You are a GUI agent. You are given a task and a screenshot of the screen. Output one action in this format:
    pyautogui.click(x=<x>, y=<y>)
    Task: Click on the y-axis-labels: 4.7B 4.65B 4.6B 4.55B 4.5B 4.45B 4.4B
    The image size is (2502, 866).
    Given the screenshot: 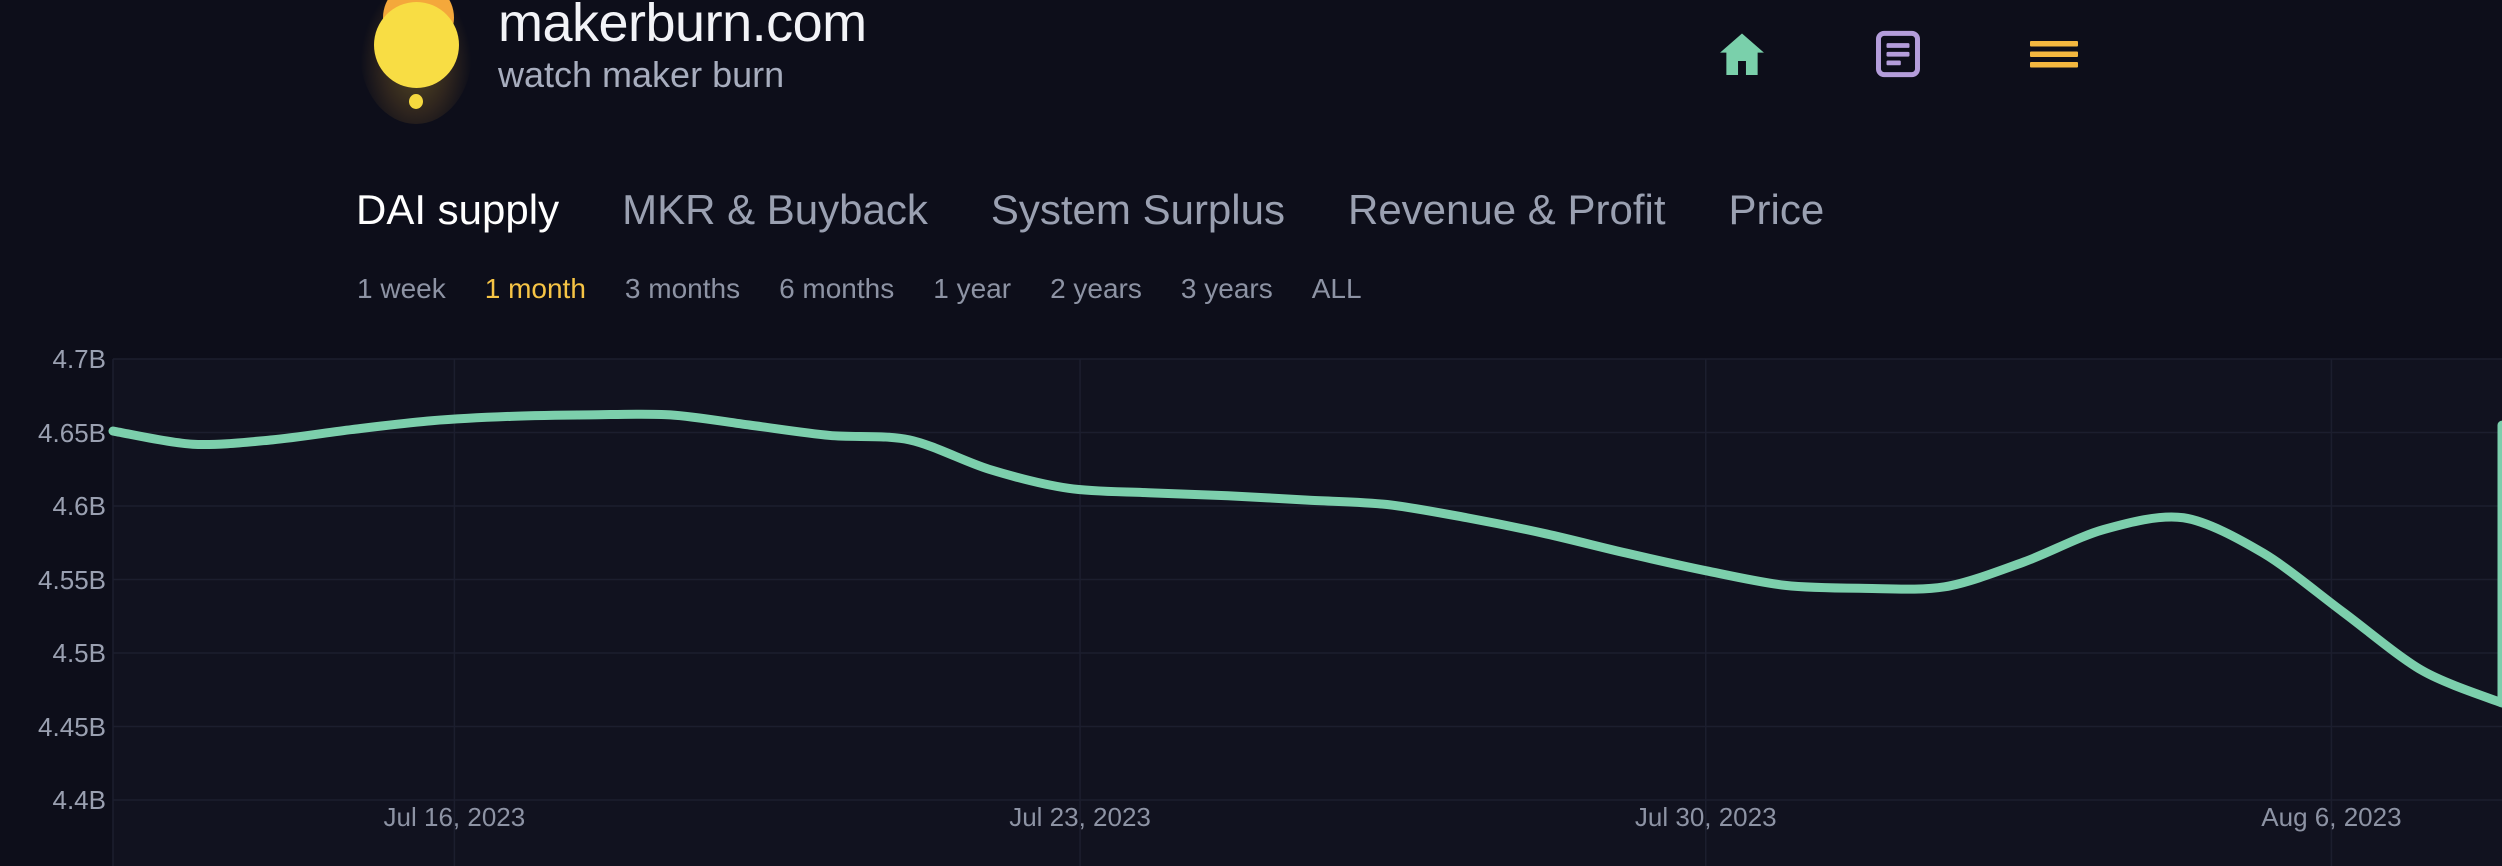 What is the action you would take?
    pyautogui.click(x=53, y=571)
    